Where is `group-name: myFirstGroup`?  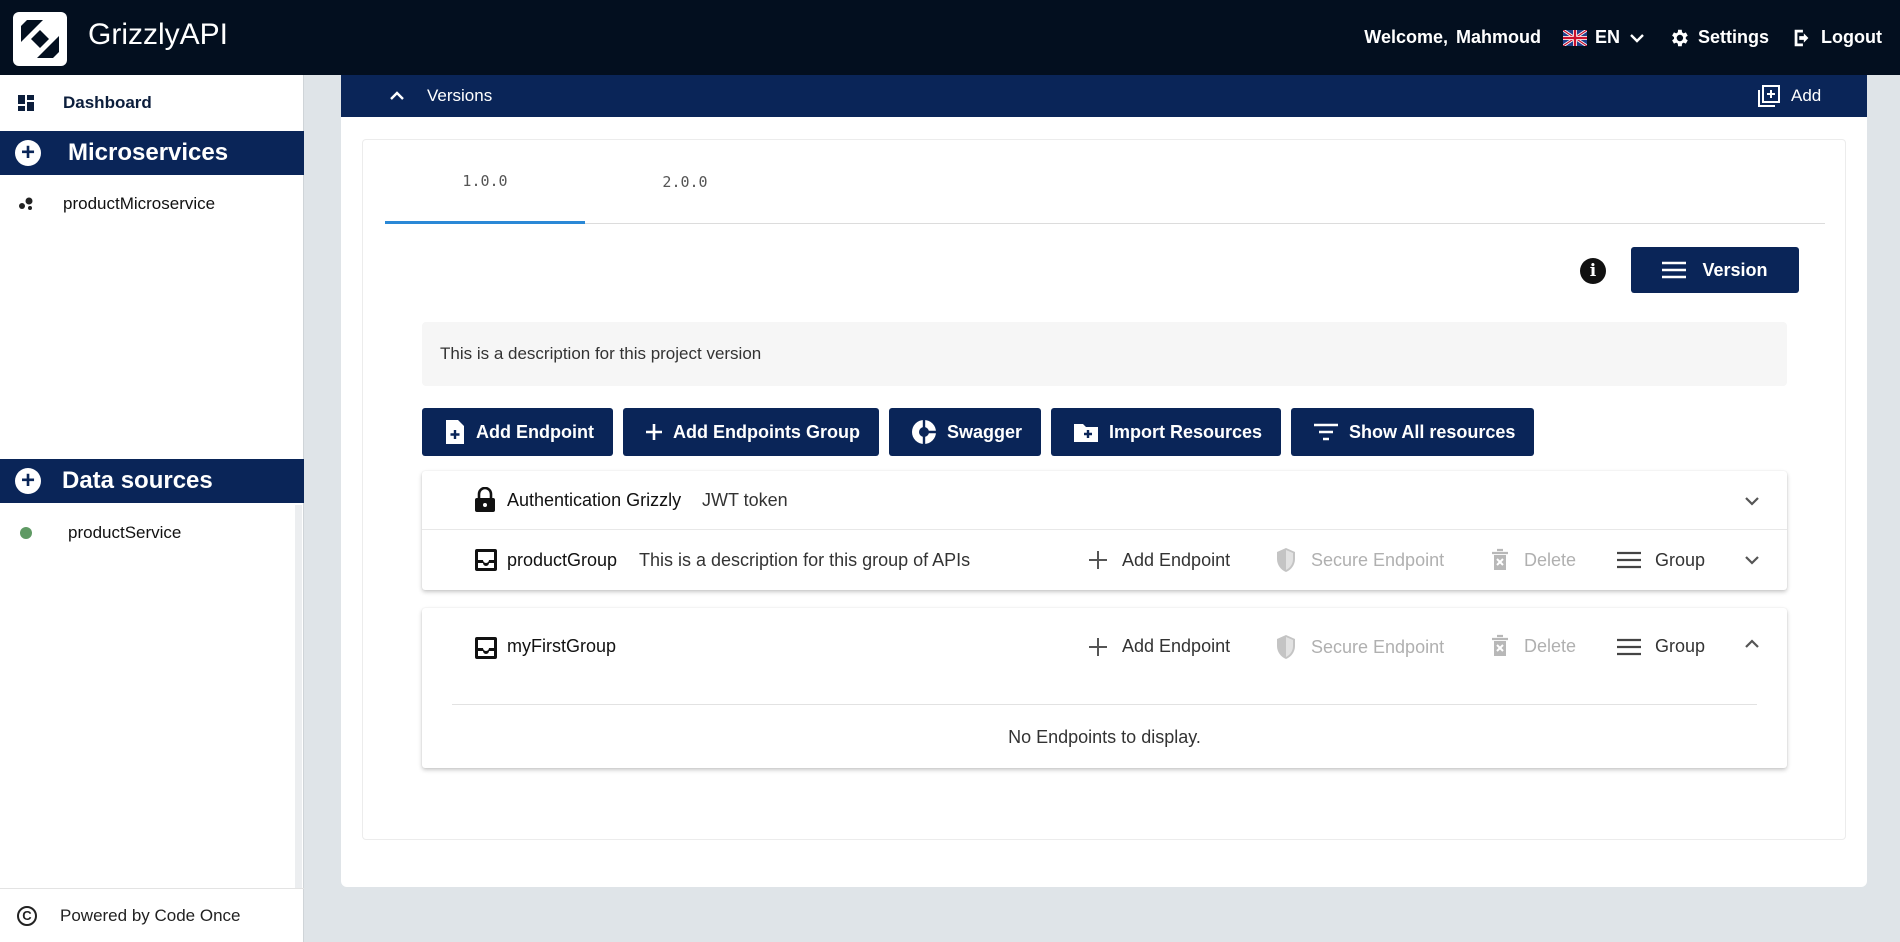 group-name: myFirstGroup is located at coordinates (562, 646).